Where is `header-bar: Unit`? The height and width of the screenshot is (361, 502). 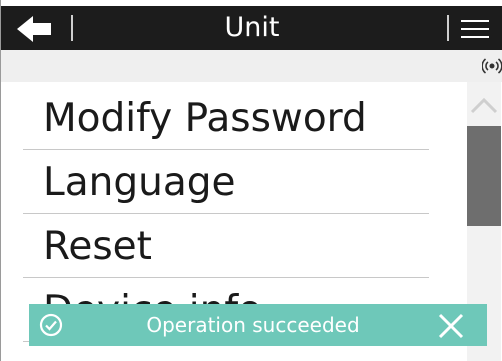 header-bar: Unit is located at coordinates (251, 28).